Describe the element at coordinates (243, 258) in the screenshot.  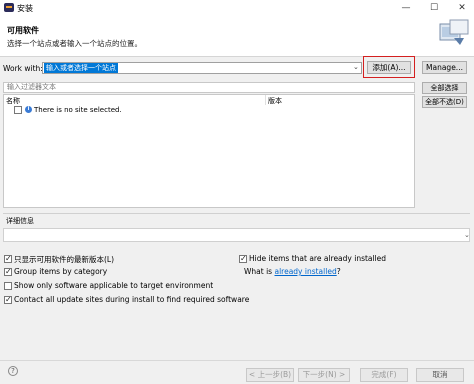
I see `hide-installed-checkbox` at that location.